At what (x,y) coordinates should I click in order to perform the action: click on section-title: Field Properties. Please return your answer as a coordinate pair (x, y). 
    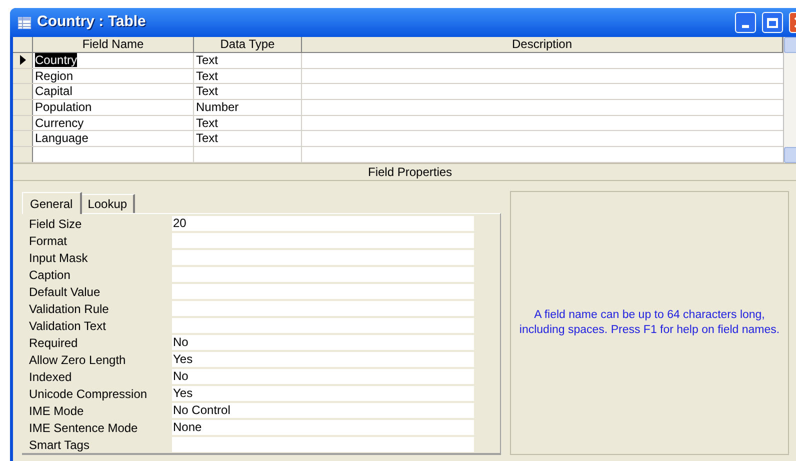
    Looking at the image, I should click on (410, 172).